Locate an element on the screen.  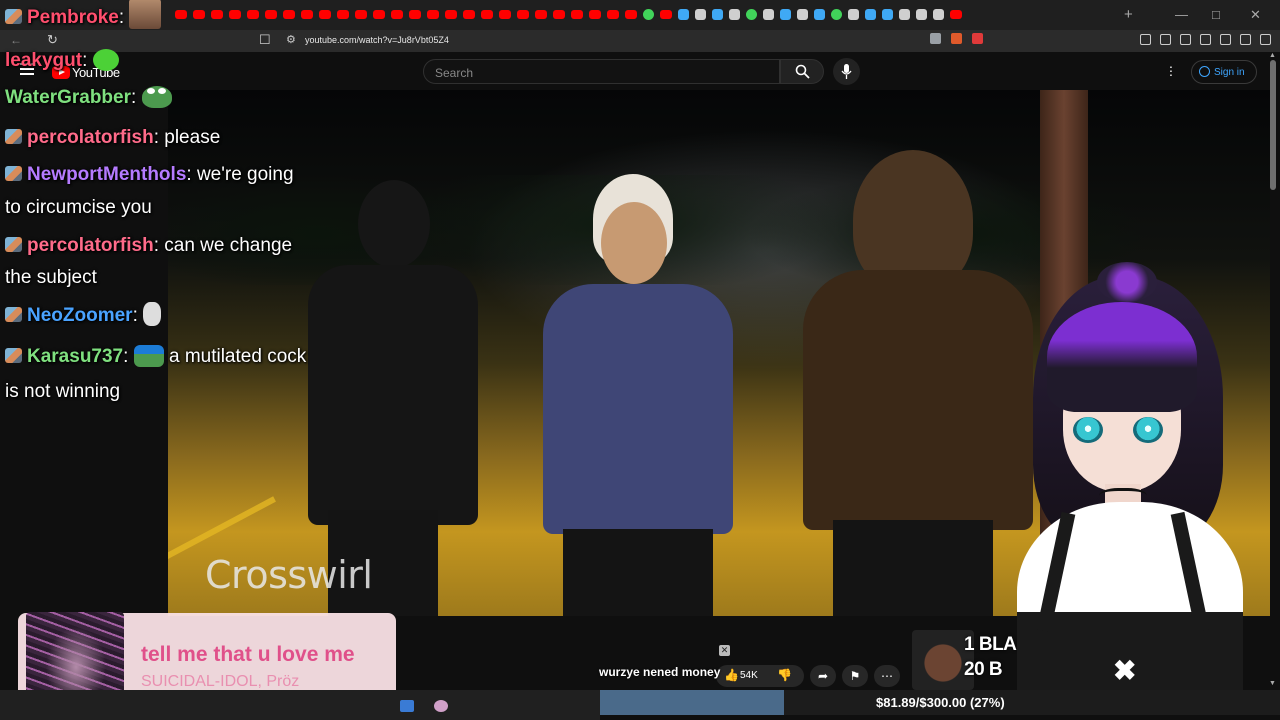
sign-in-button: Sign in is located at coordinates (1224, 72).